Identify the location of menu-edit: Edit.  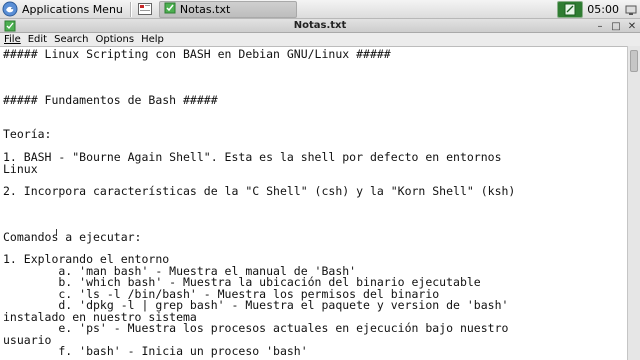
(37, 39).